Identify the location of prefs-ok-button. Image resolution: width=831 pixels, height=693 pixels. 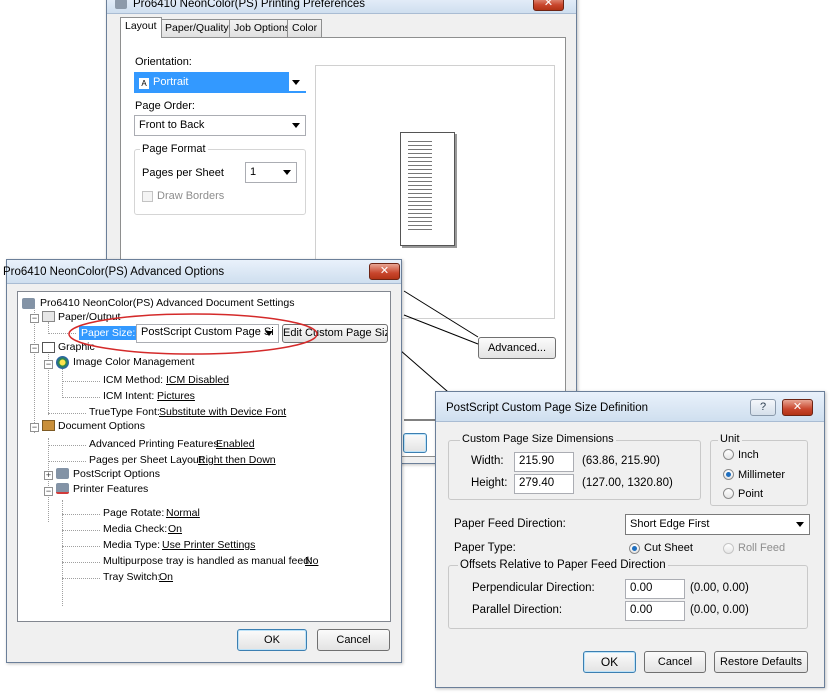
(415, 443).